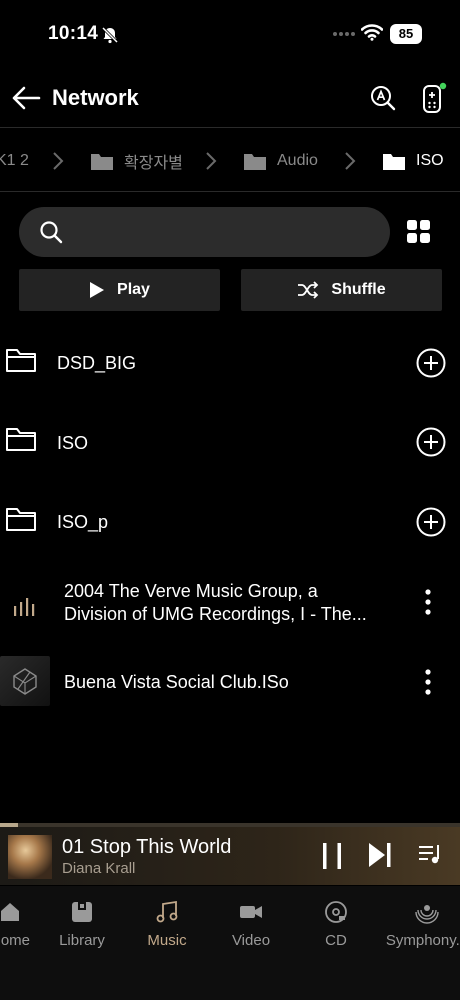 The height and width of the screenshot is (1000, 460). I want to click on tab-label: CD, so click(336, 940).